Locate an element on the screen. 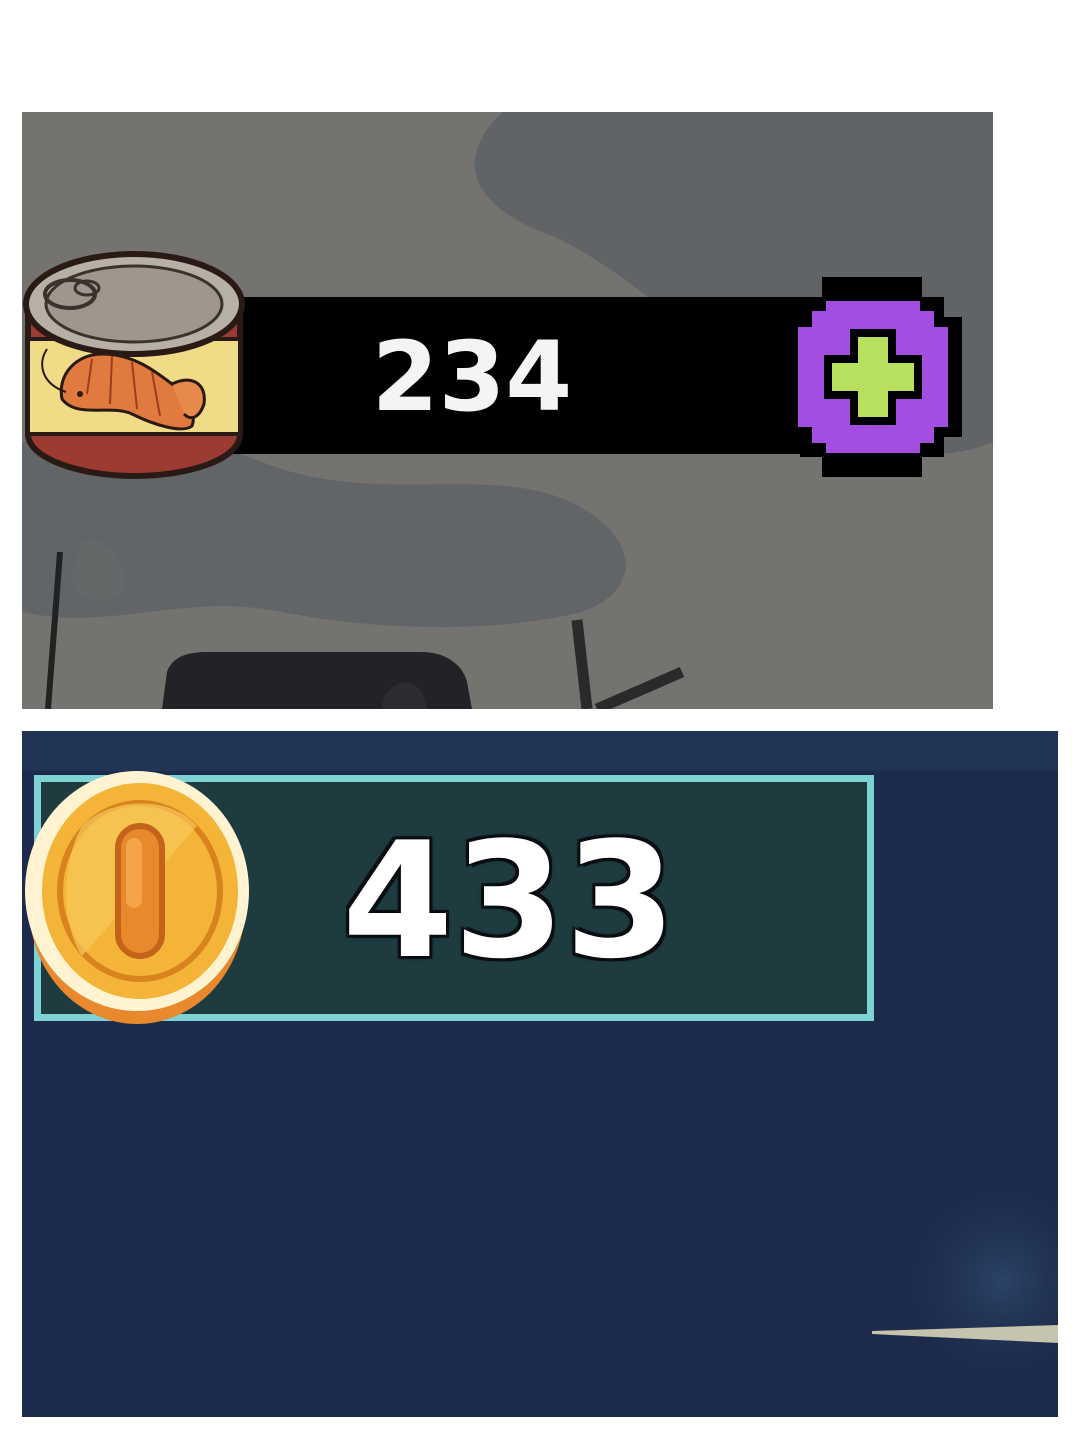  plus-icon is located at coordinates (874, 377).